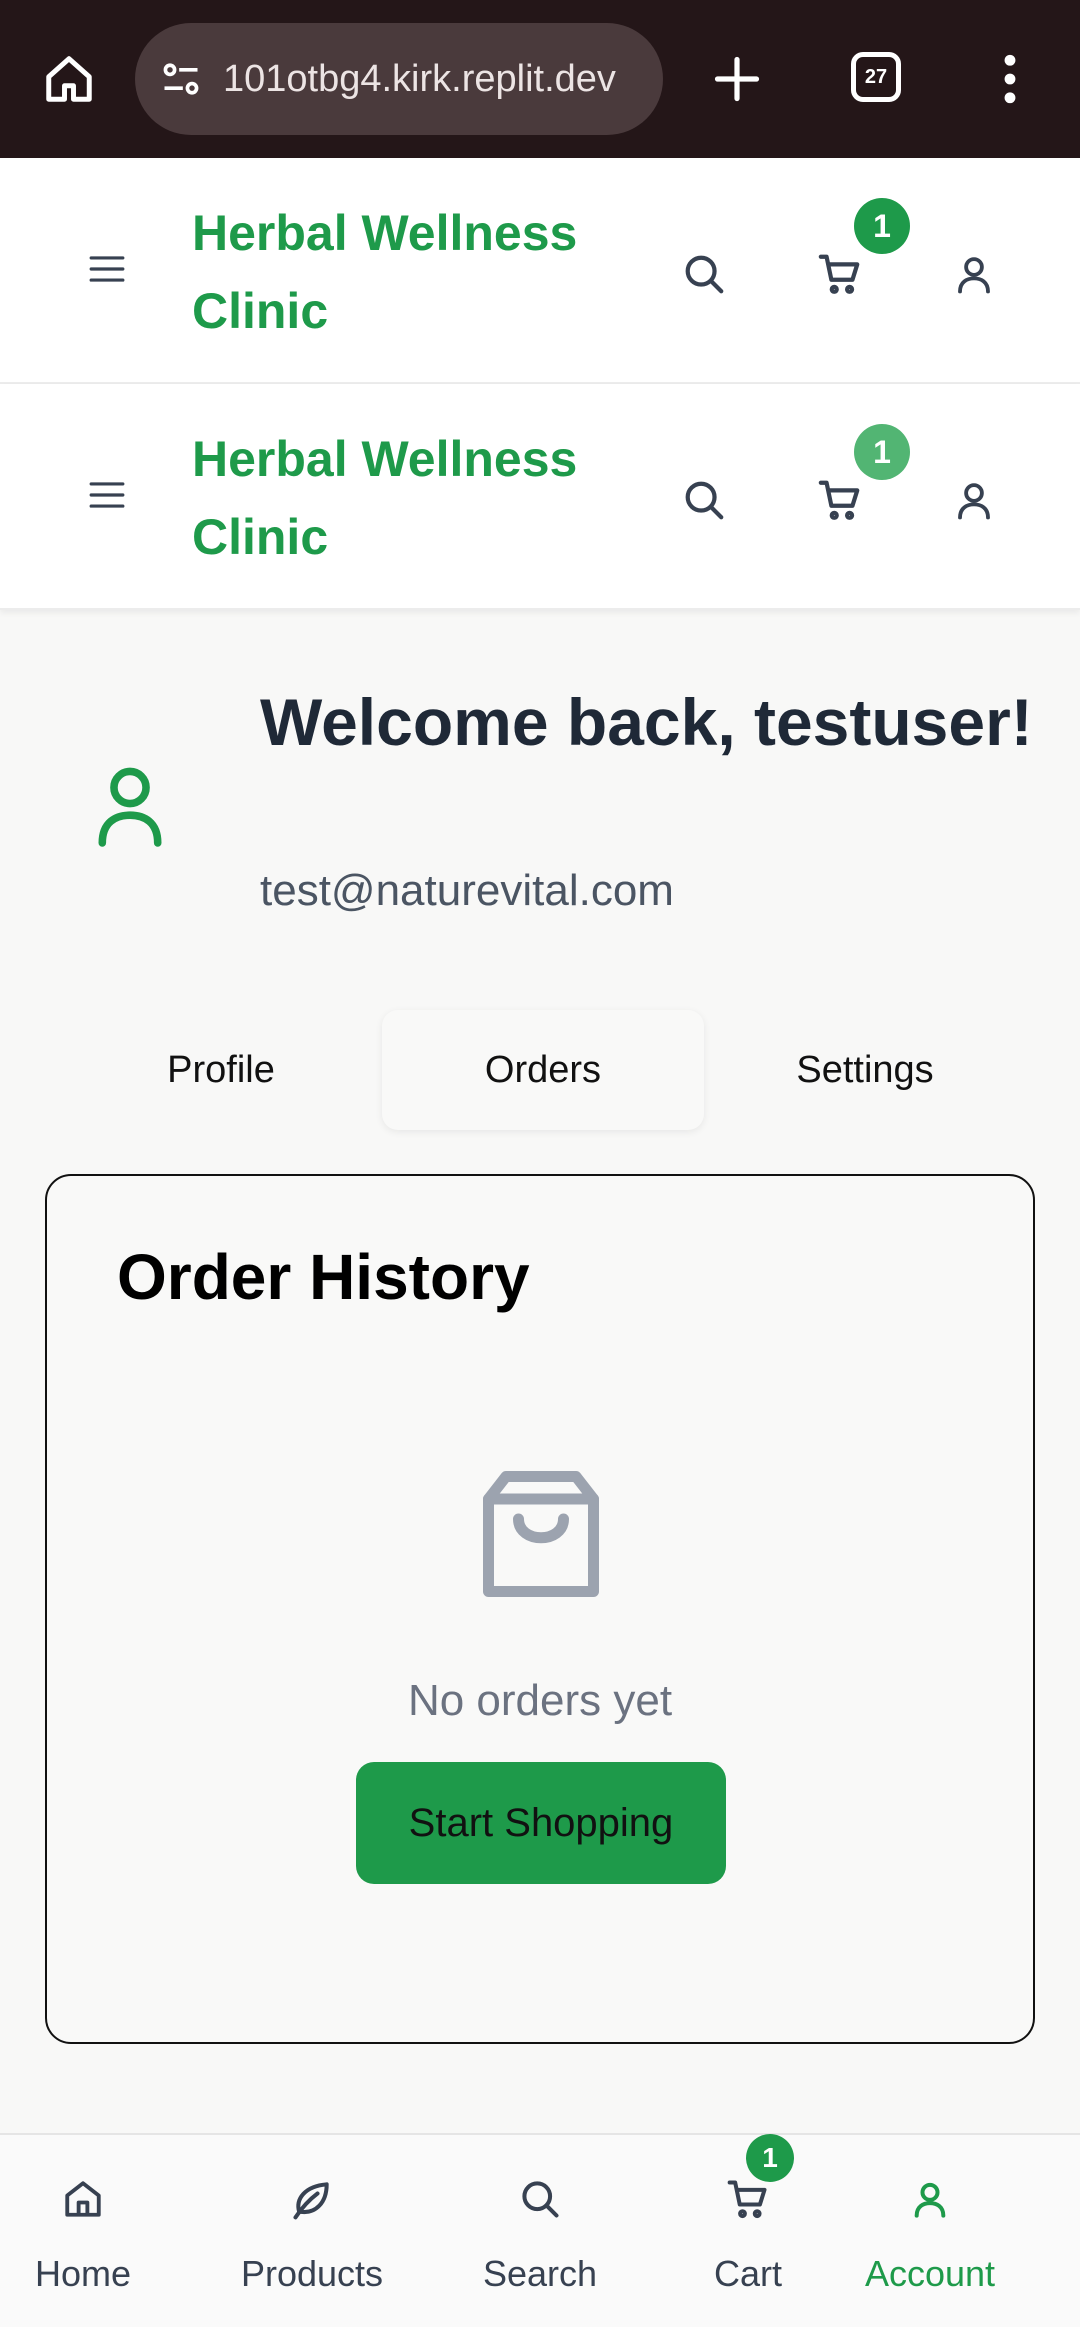 This screenshot has width=1080, height=2327. What do you see at coordinates (181, 79) in the screenshot?
I see `site-settings-icon` at bounding box center [181, 79].